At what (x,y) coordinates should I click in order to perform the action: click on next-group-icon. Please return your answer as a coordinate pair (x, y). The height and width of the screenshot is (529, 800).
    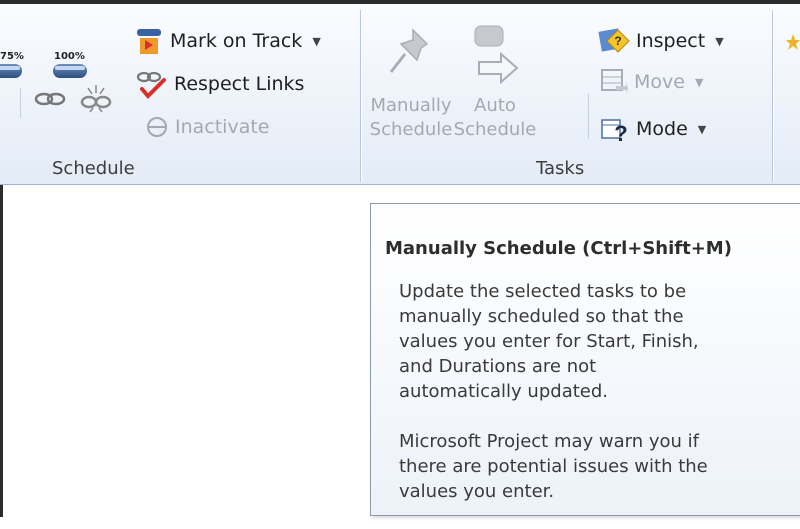
    Looking at the image, I should click on (793, 41).